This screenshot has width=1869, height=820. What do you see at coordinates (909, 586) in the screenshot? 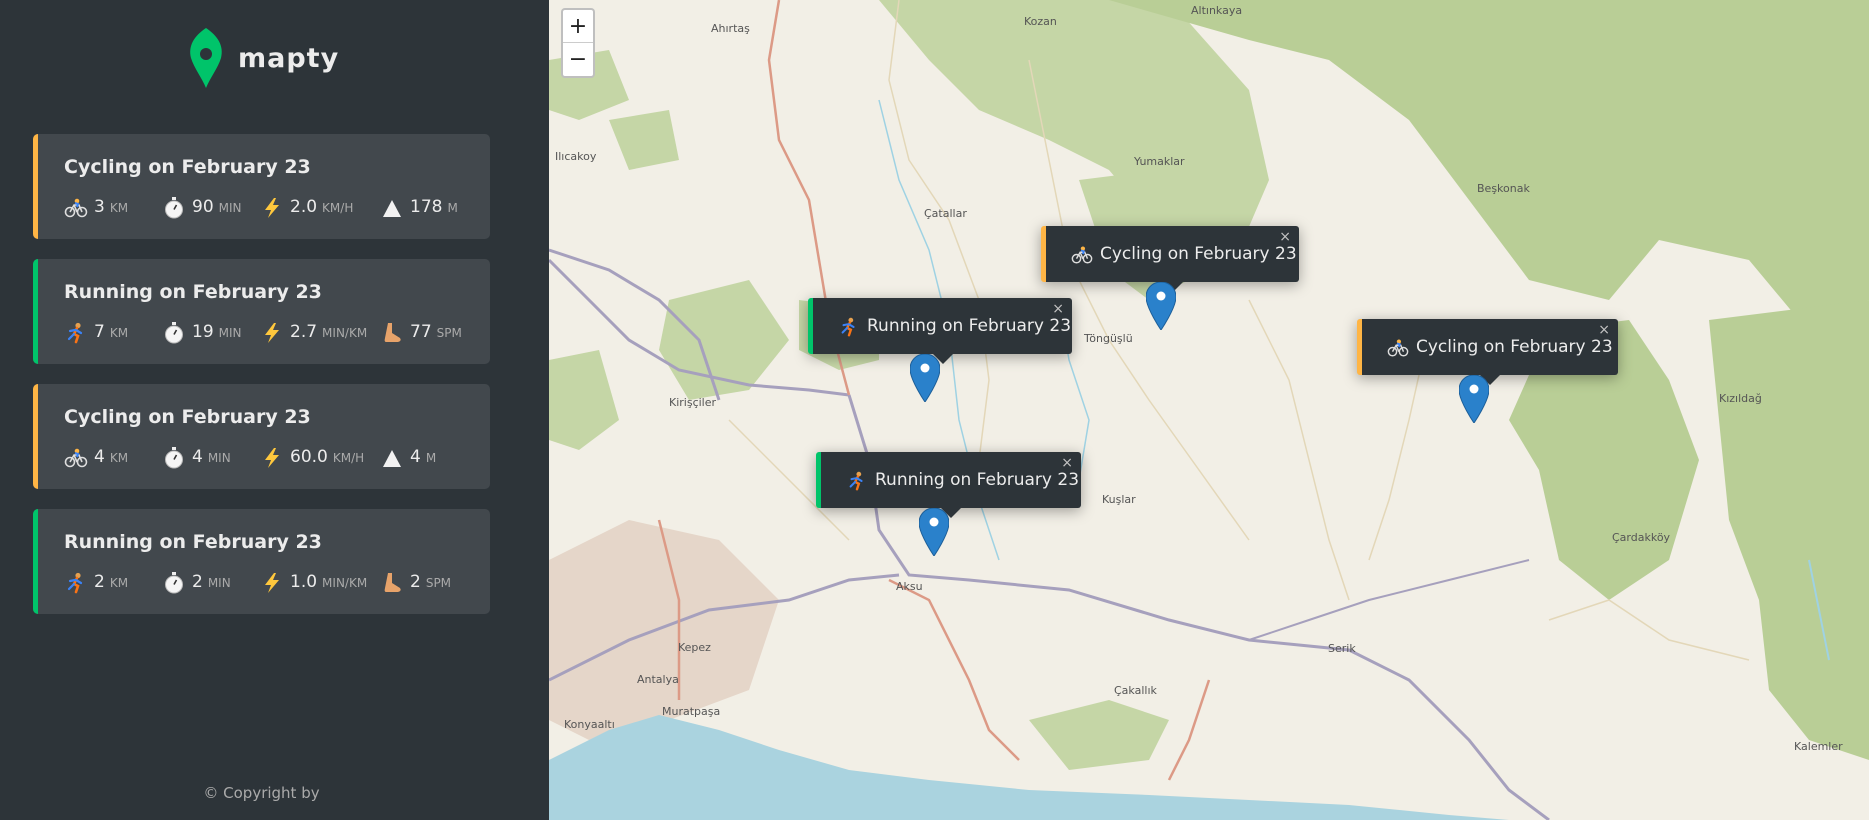
I see `map-place-label: Aksu` at bounding box center [909, 586].